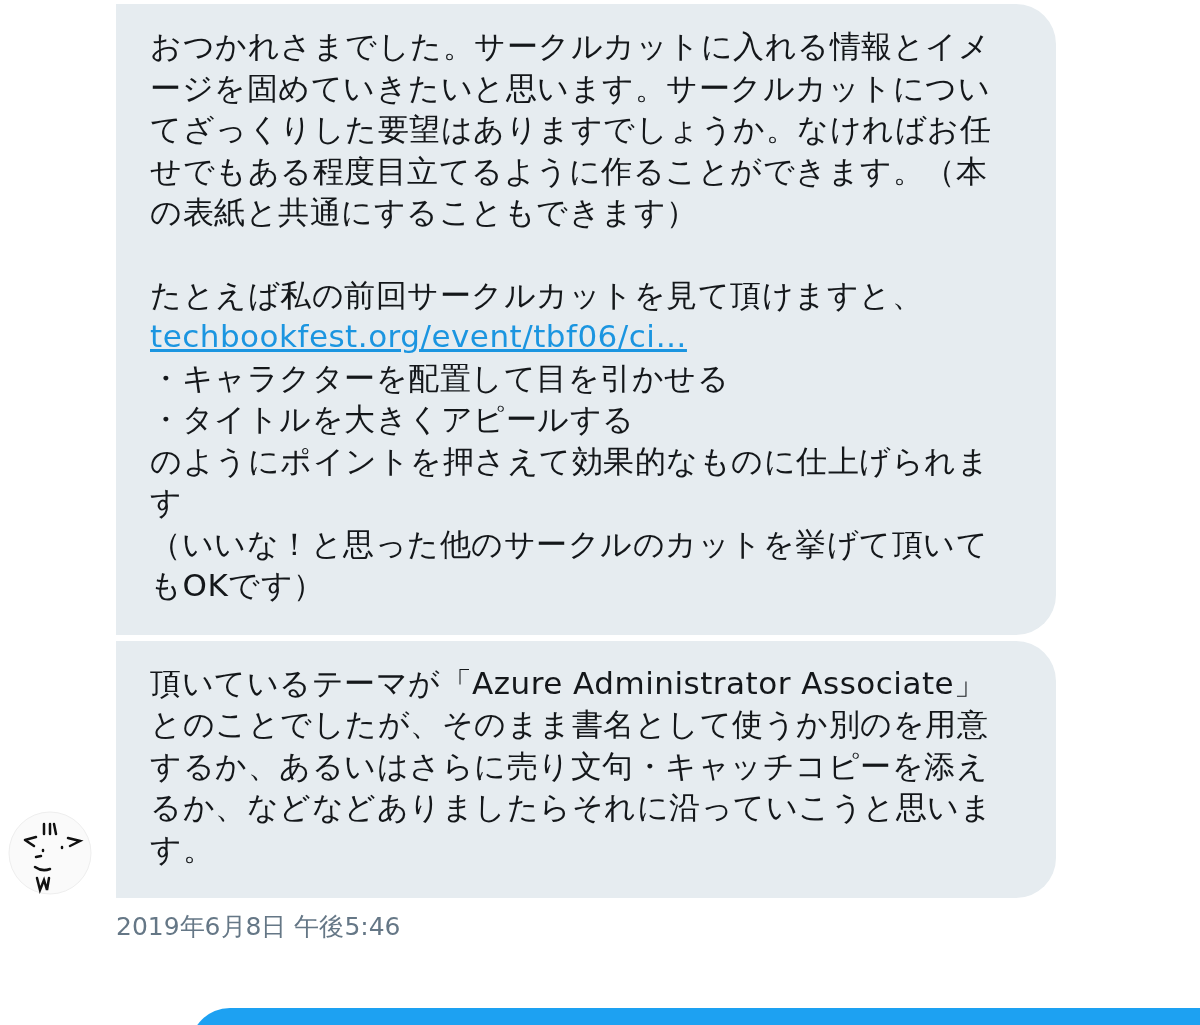 The width and height of the screenshot is (1200, 1025). What do you see at coordinates (571, 766) in the screenshot?
I see `message-text: 頂いているテーマが「Azure Administrator Associate」とのことでしたが、そのまま書名として使うか別のを用意するか、あるいはさらに売り文句・キャッチコピーを添えるか、などなどありましたらそれに沿っていこうと思います。` at bounding box center [571, 766].